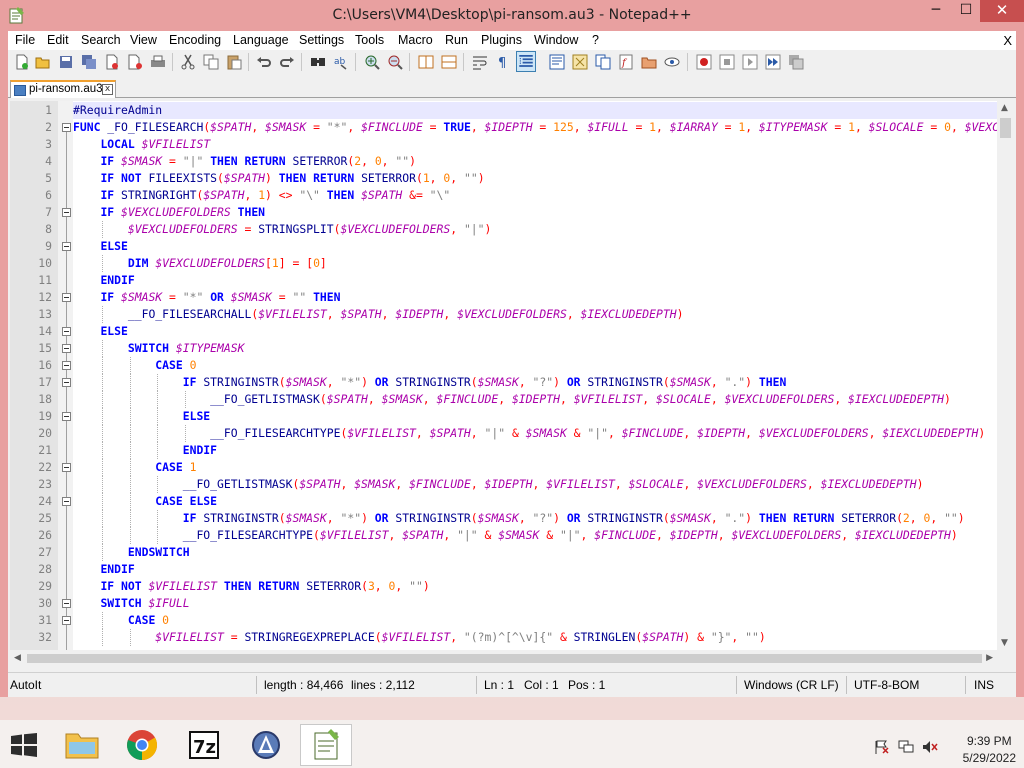  What do you see at coordinates (1004, 108) in the screenshot?
I see `scroll-up-icon: ▲` at bounding box center [1004, 108].